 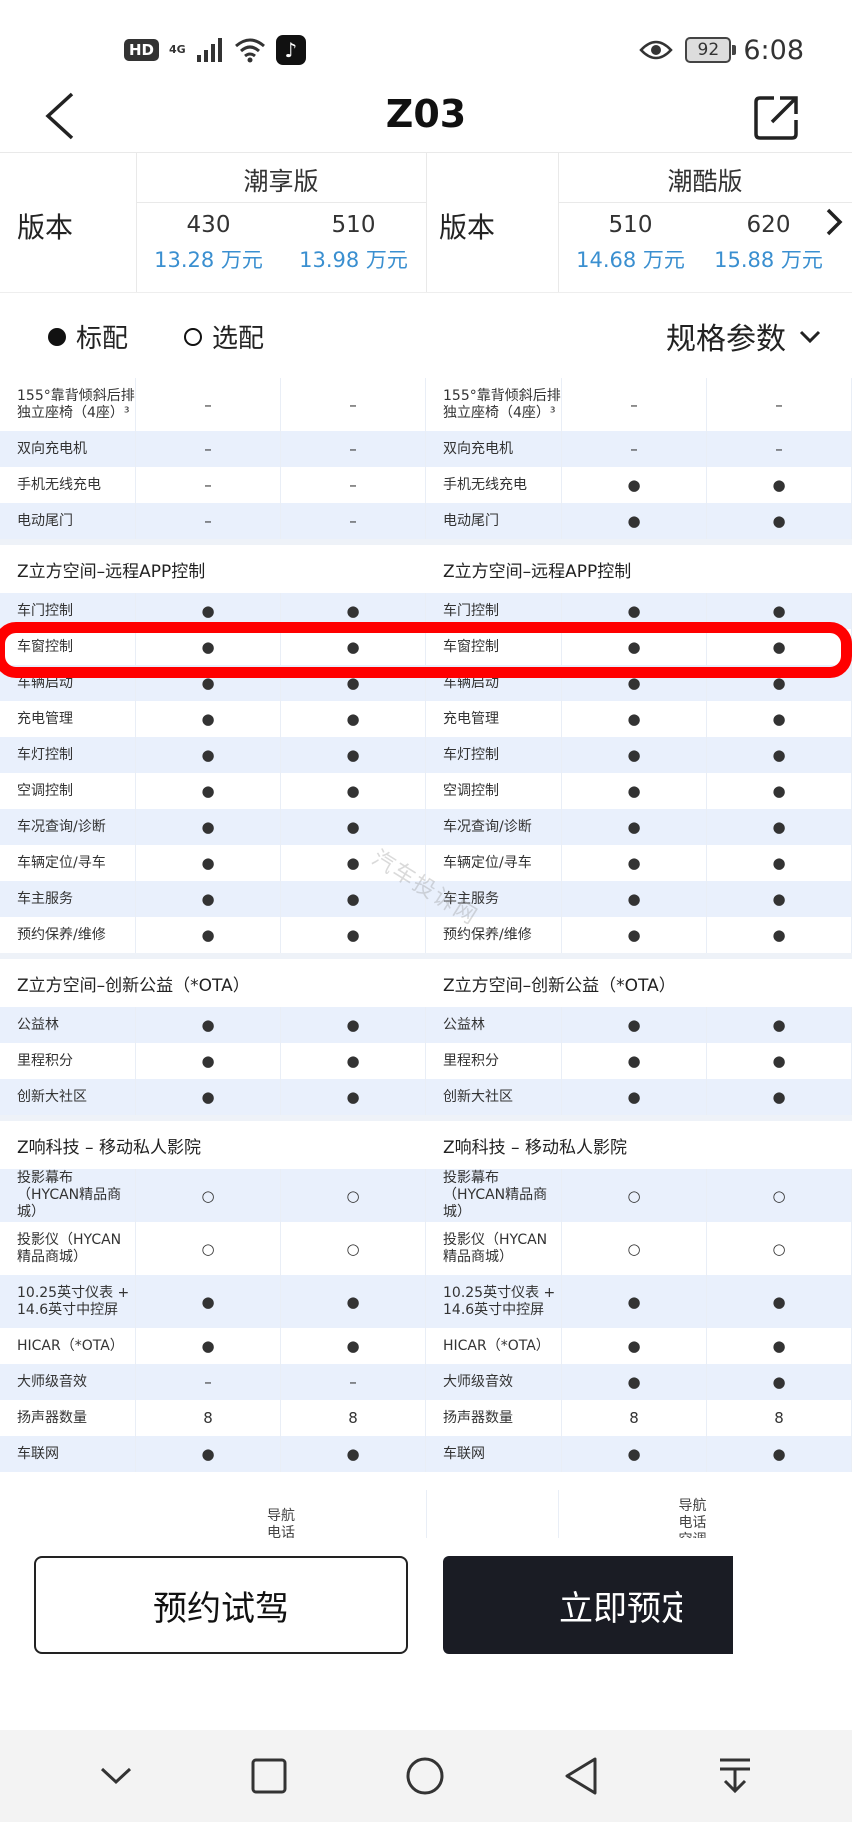 I want to click on system-nav-bar, so click(x=426, y=1776).